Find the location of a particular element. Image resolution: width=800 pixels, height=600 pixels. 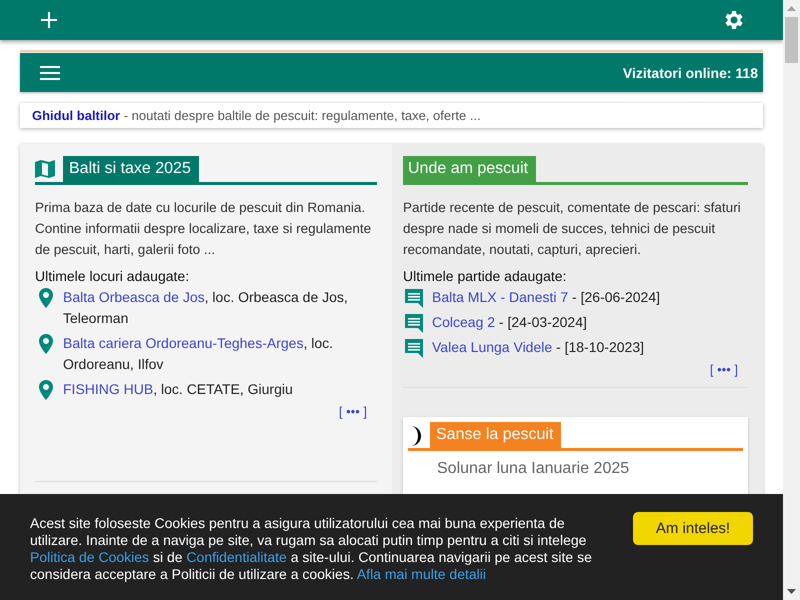

policy-link: Afla mai multe detalii is located at coordinates (421, 574).